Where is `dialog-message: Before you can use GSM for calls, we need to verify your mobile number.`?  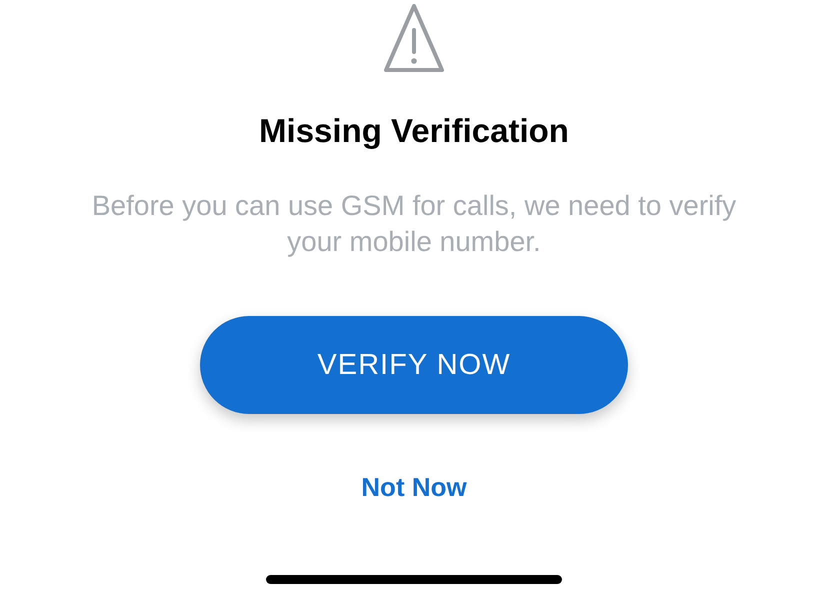 dialog-message: Before you can use GSM for calls, we need to verify your mobile number. is located at coordinates (414, 224).